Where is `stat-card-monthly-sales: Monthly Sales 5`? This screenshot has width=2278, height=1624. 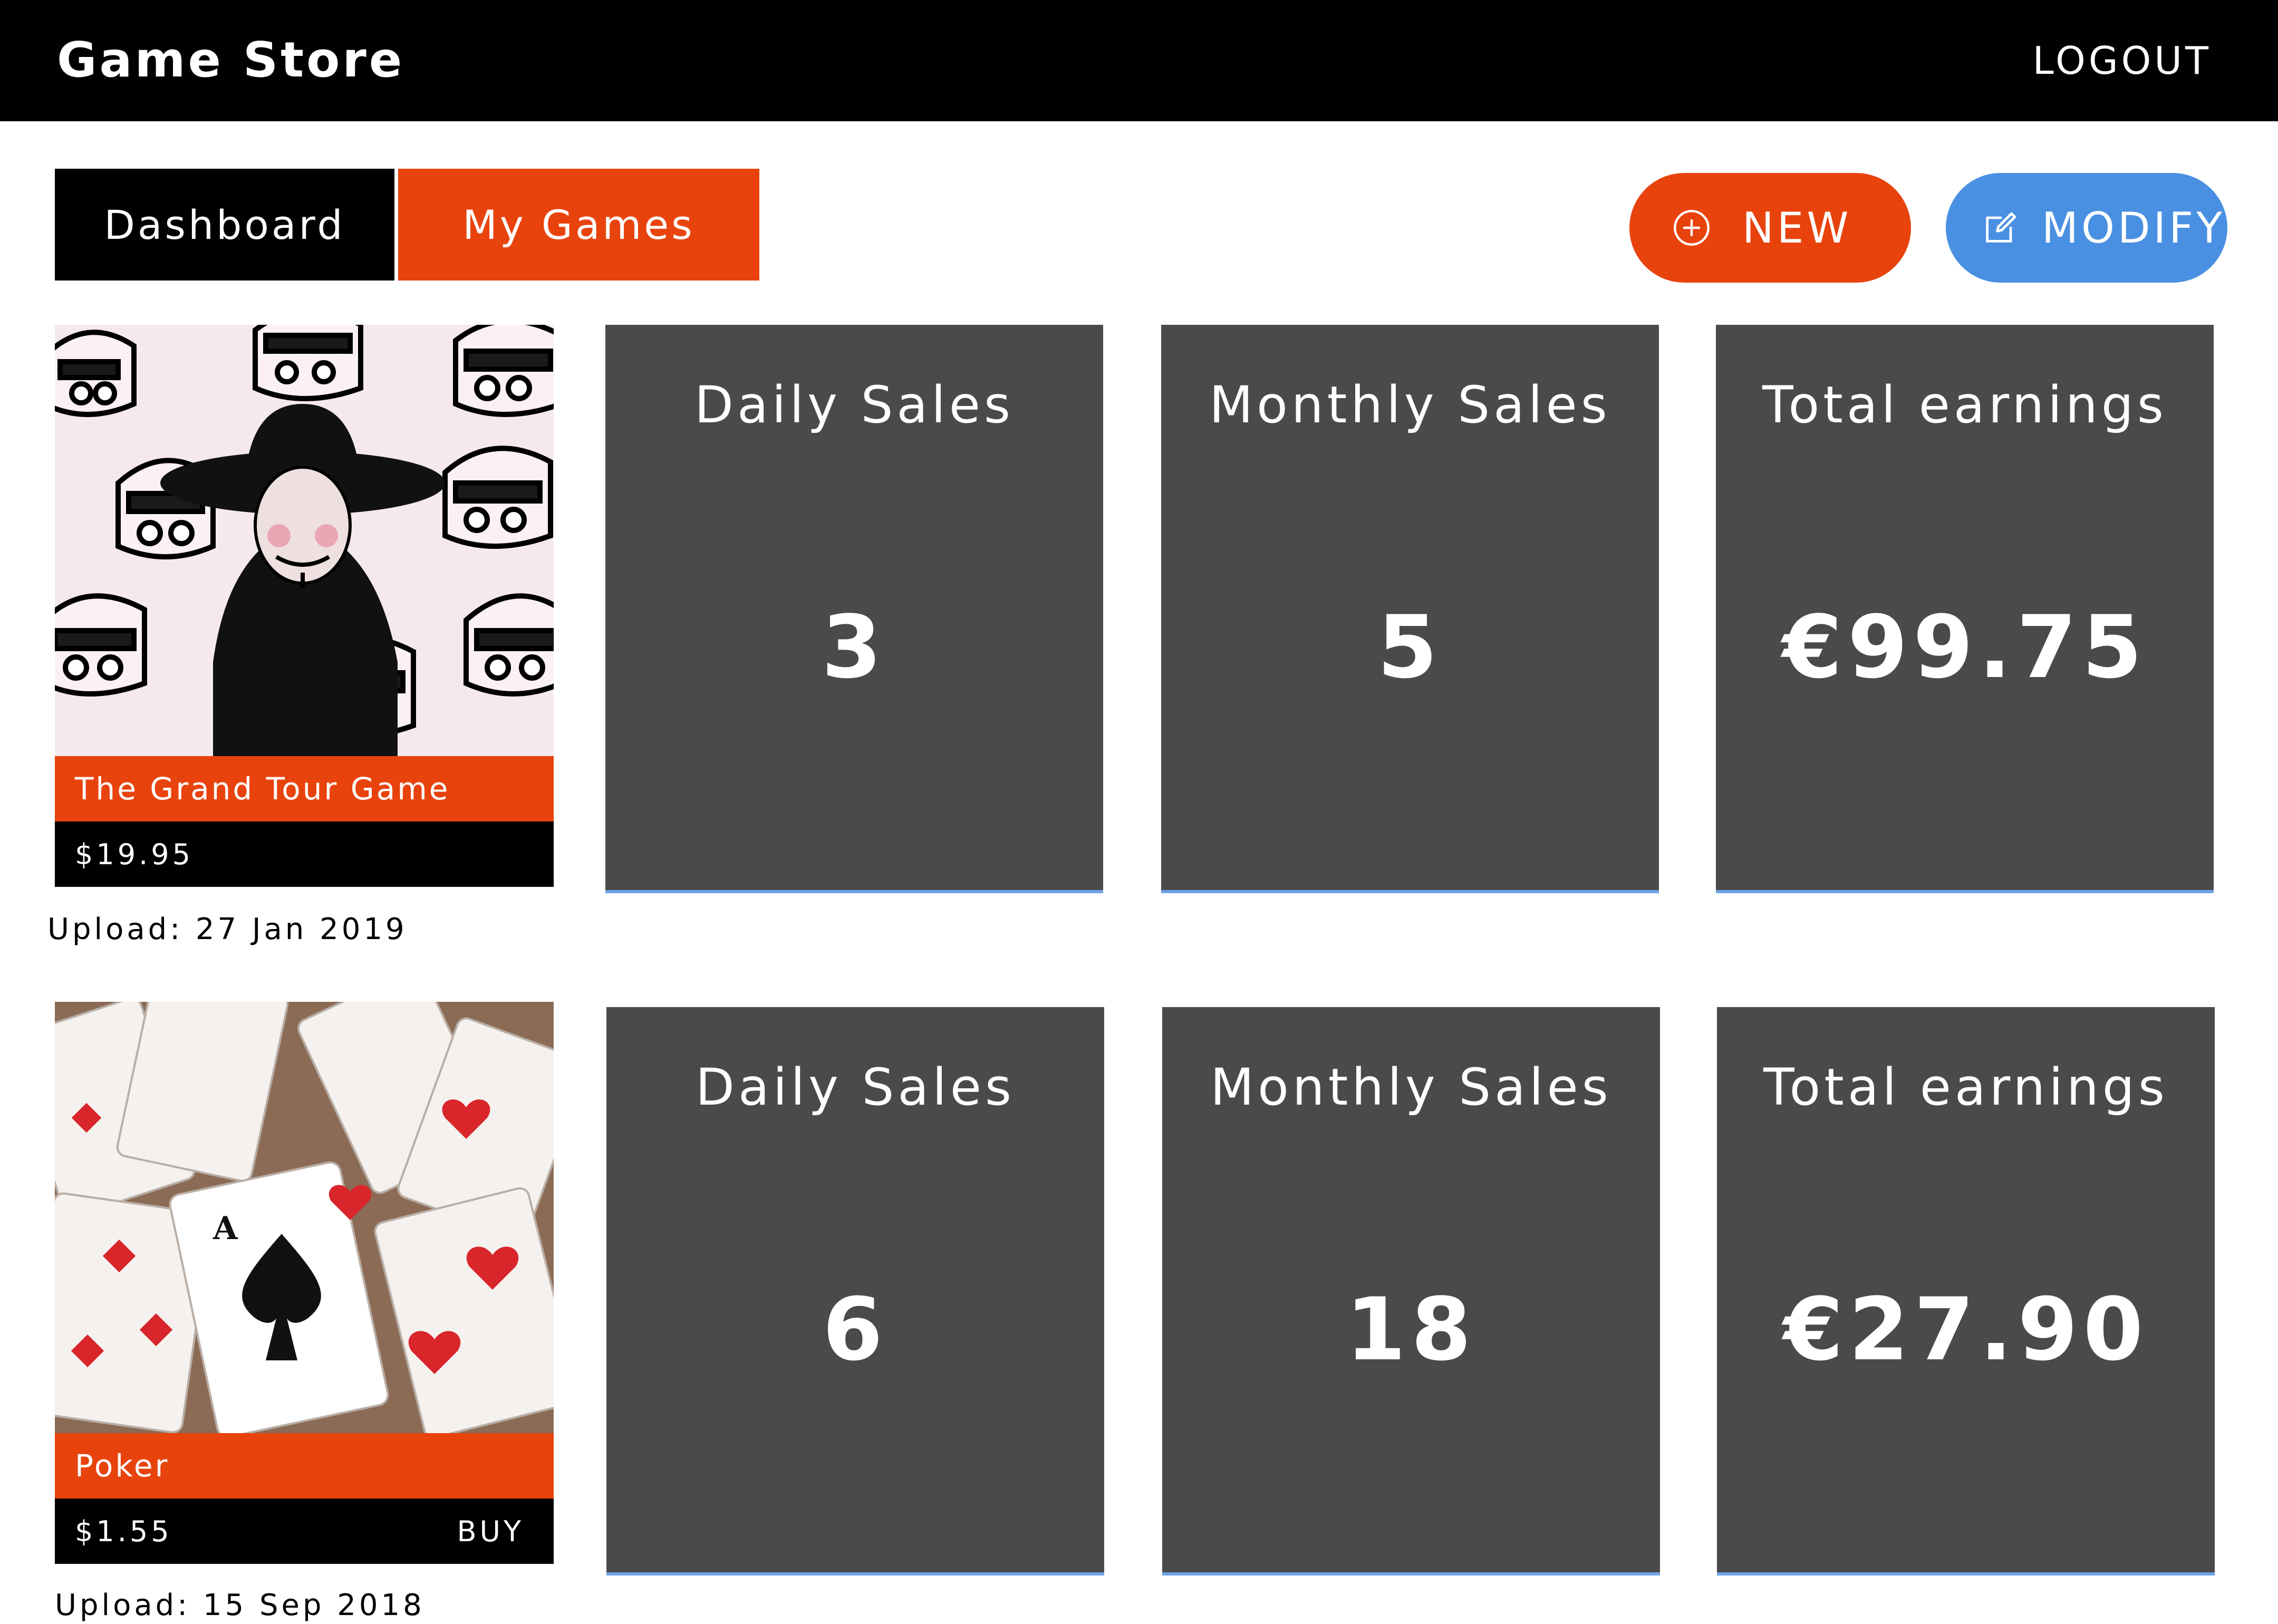 stat-card-monthly-sales: Monthly Sales 5 is located at coordinates (1410, 607).